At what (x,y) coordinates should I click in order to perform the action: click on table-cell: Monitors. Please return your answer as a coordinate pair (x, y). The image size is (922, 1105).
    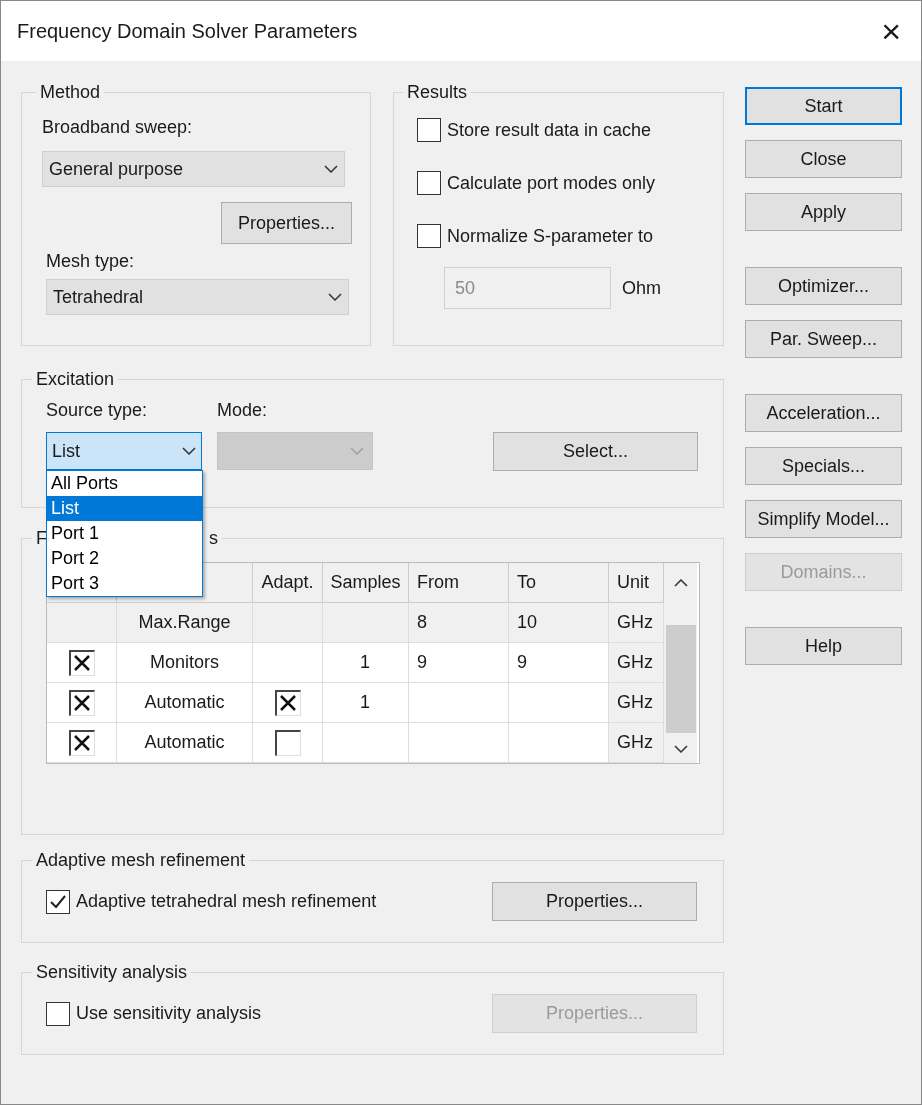
    Looking at the image, I should click on (185, 663).